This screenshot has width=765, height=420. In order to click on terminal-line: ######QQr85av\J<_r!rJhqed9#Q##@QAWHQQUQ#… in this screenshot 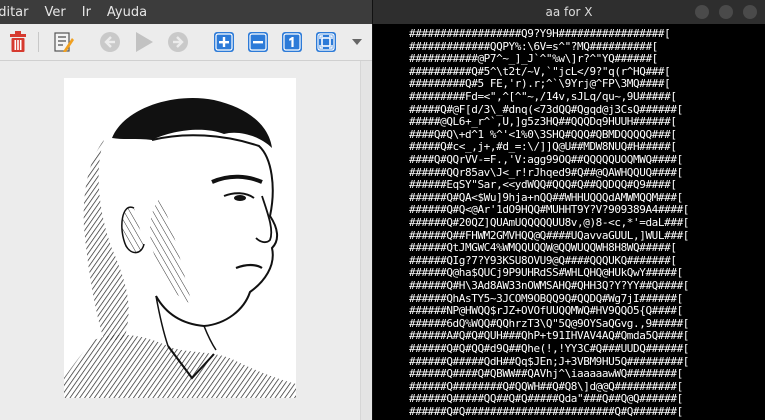, I will do `click(546, 172)`.